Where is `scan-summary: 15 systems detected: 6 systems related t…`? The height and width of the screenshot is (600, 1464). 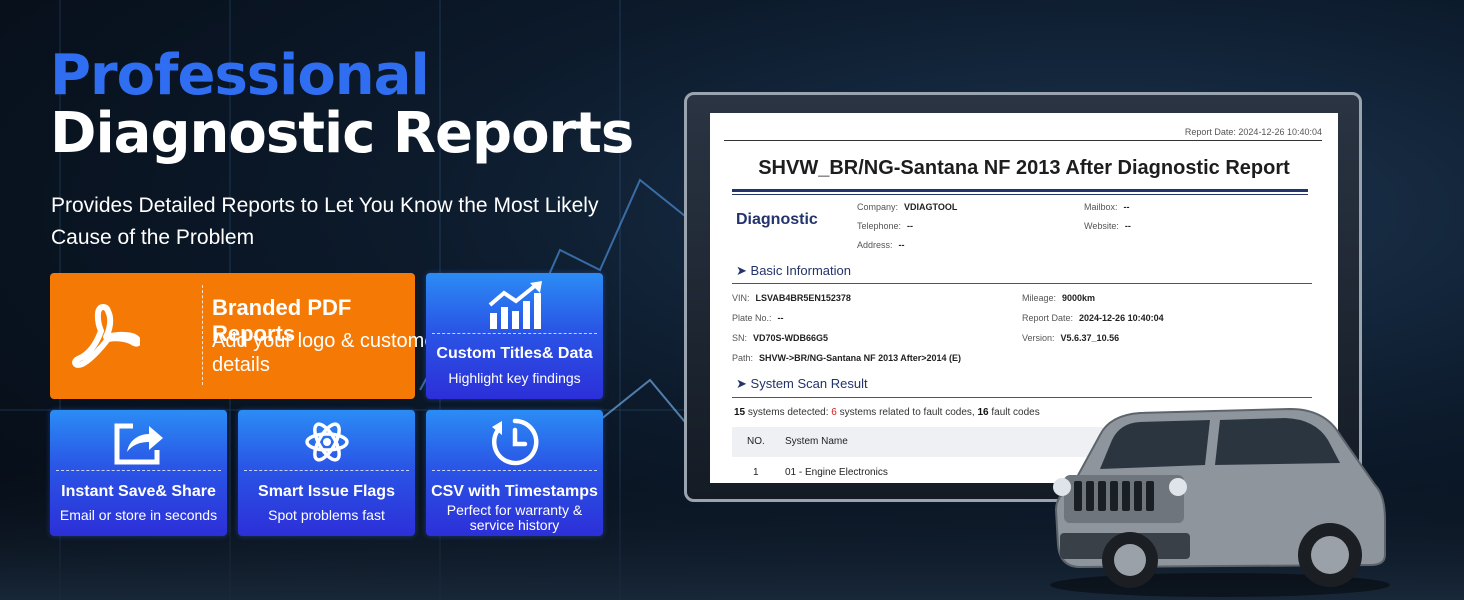
scan-summary: 15 systems detected: 6 systems related t… is located at coordinates (887, 412).